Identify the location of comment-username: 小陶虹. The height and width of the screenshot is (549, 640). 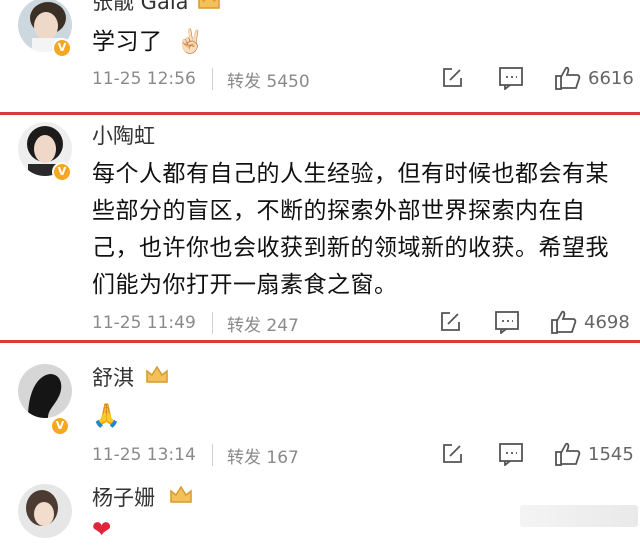
(123, 135).